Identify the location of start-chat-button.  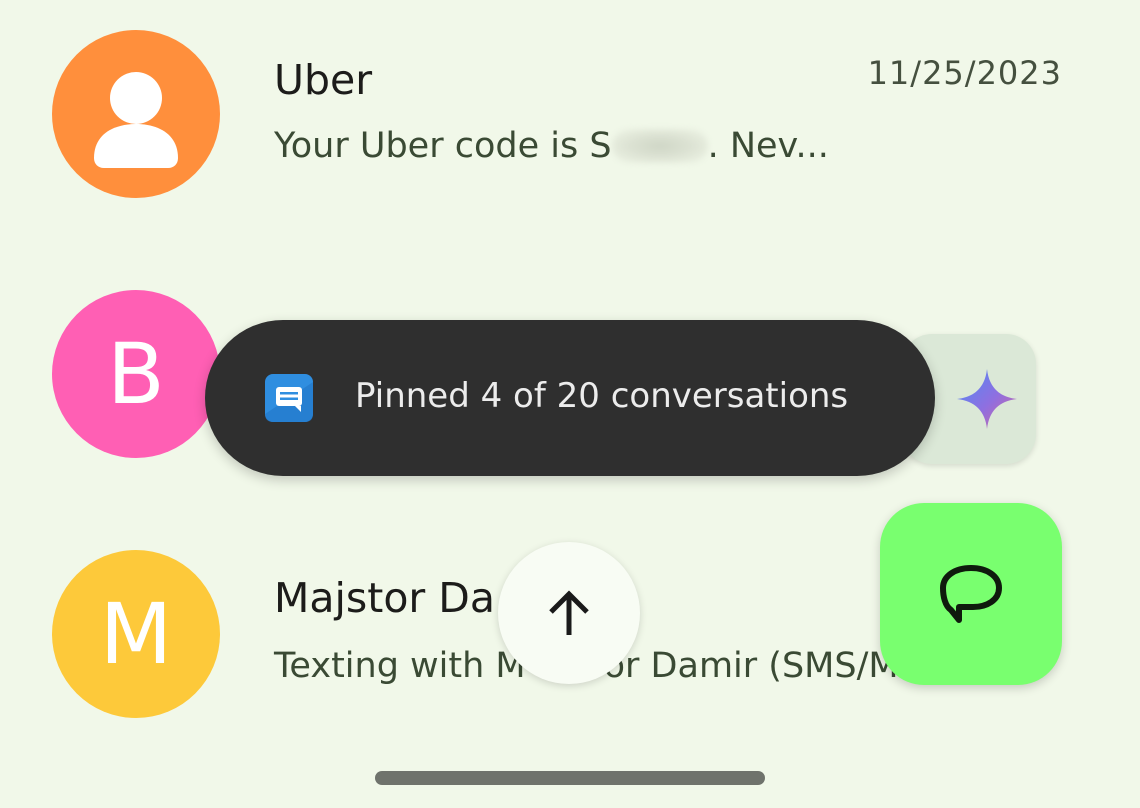
(971, 594).